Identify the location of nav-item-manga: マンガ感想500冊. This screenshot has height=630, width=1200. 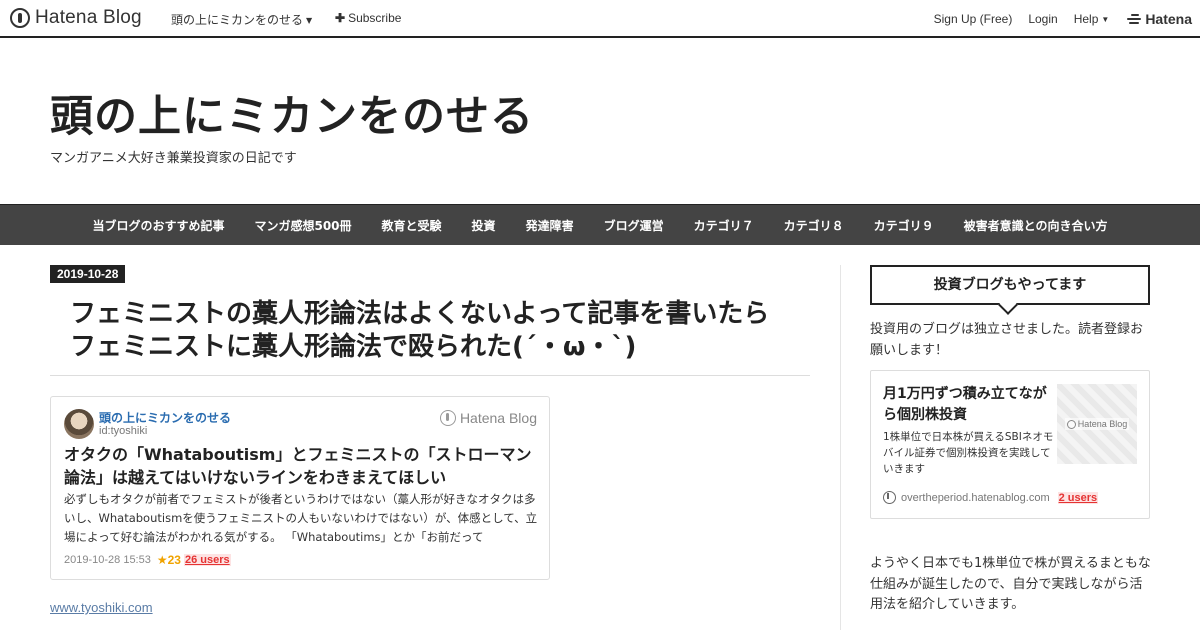
(302, 225).